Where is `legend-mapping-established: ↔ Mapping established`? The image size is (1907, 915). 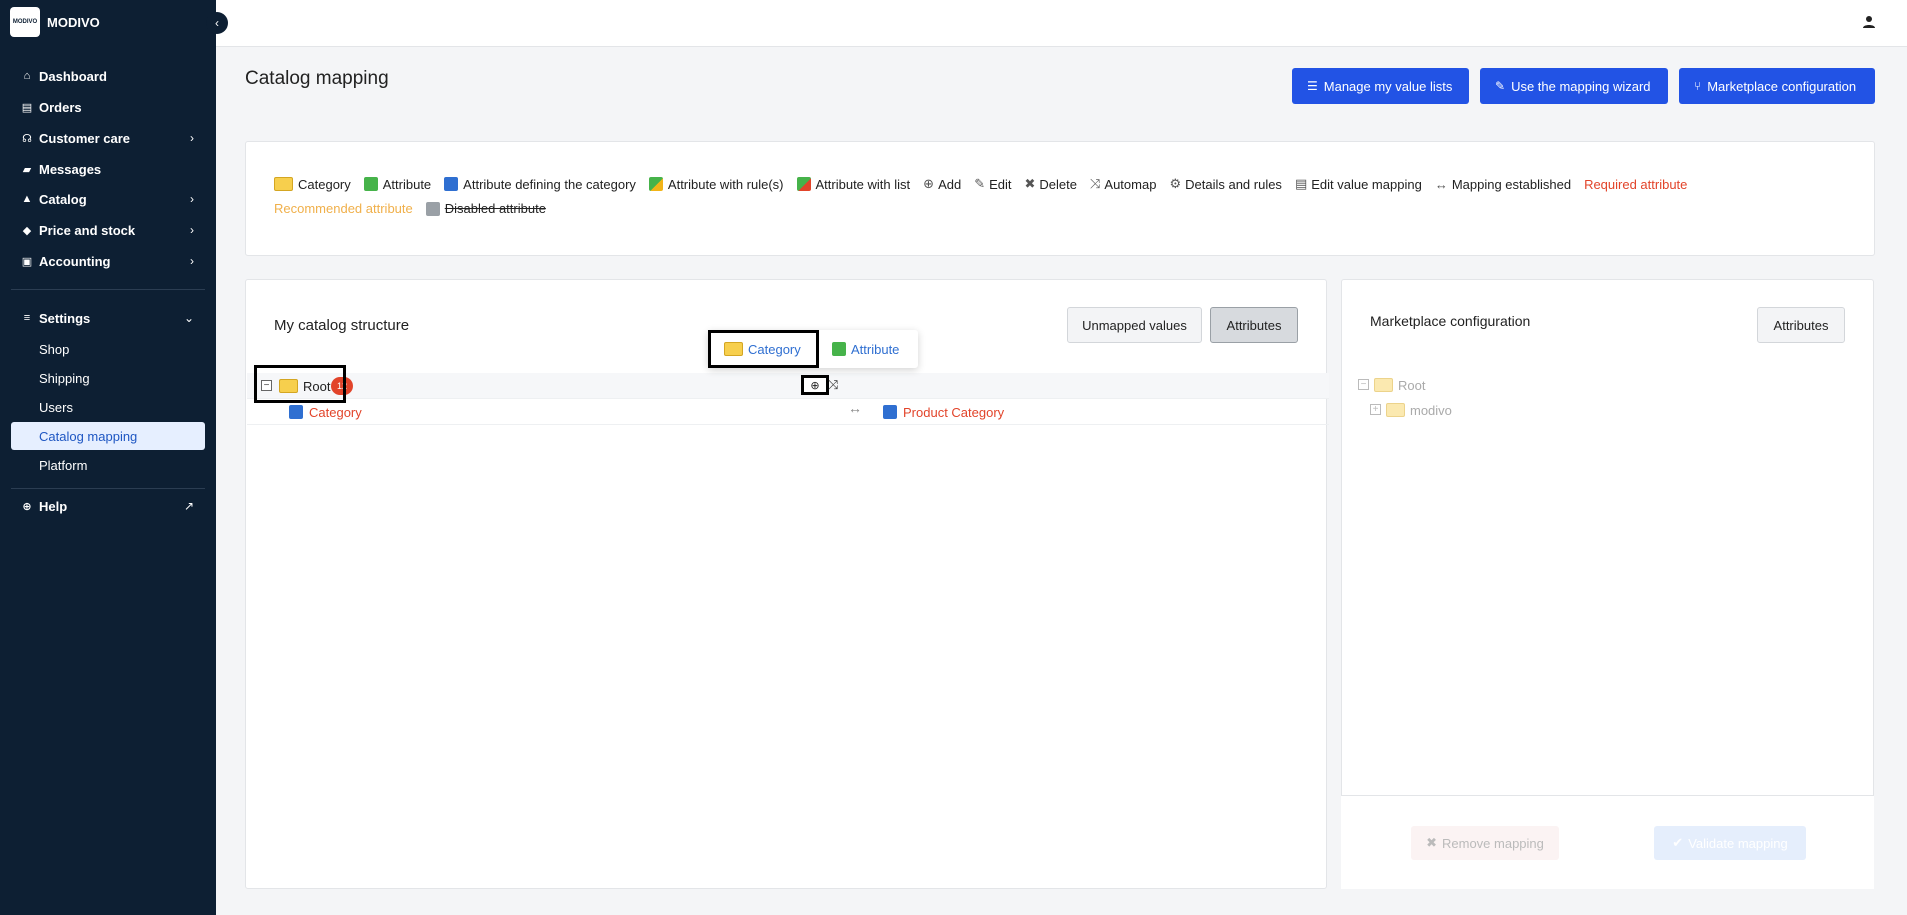
legend-mapping-established: ↔ Mapping established is located at coordinates (1503, 184).